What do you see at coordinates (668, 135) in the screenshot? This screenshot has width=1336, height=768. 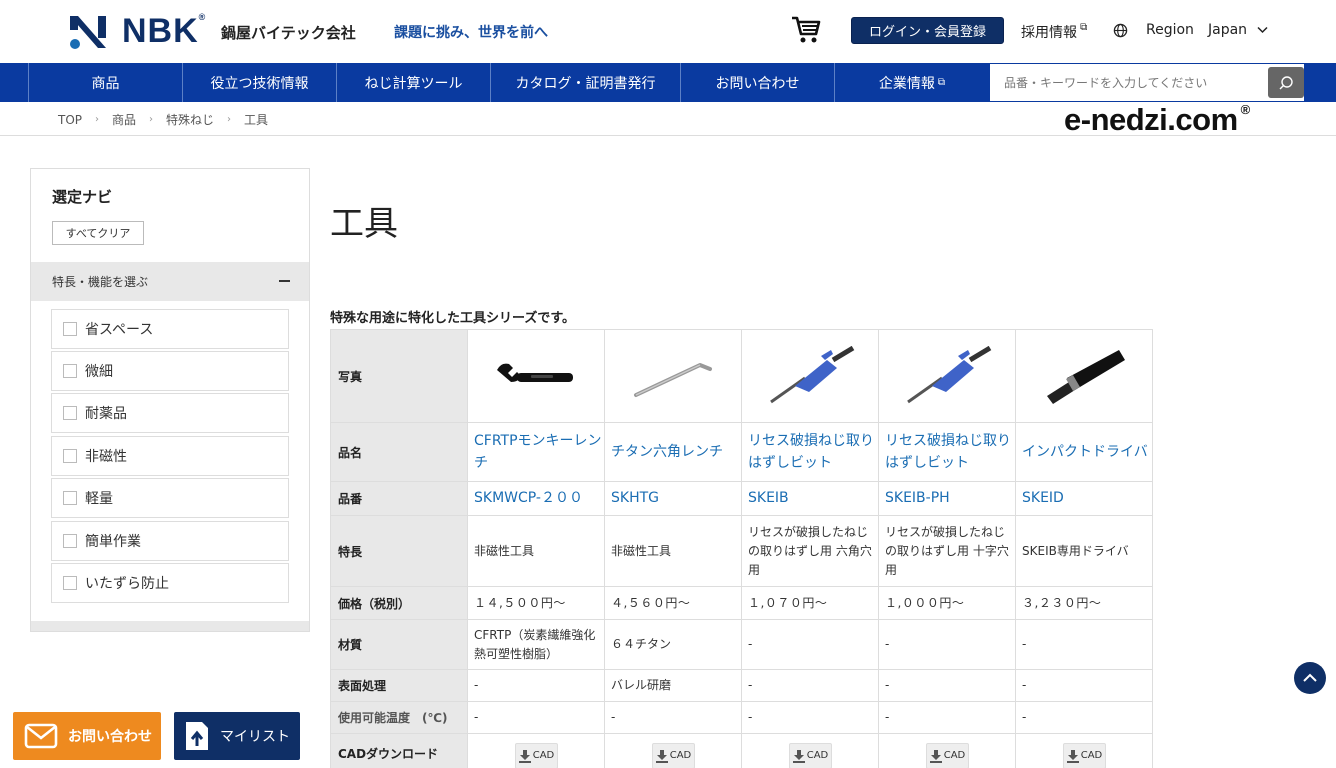 I see `header-divider` at bounding box center [668, 135].